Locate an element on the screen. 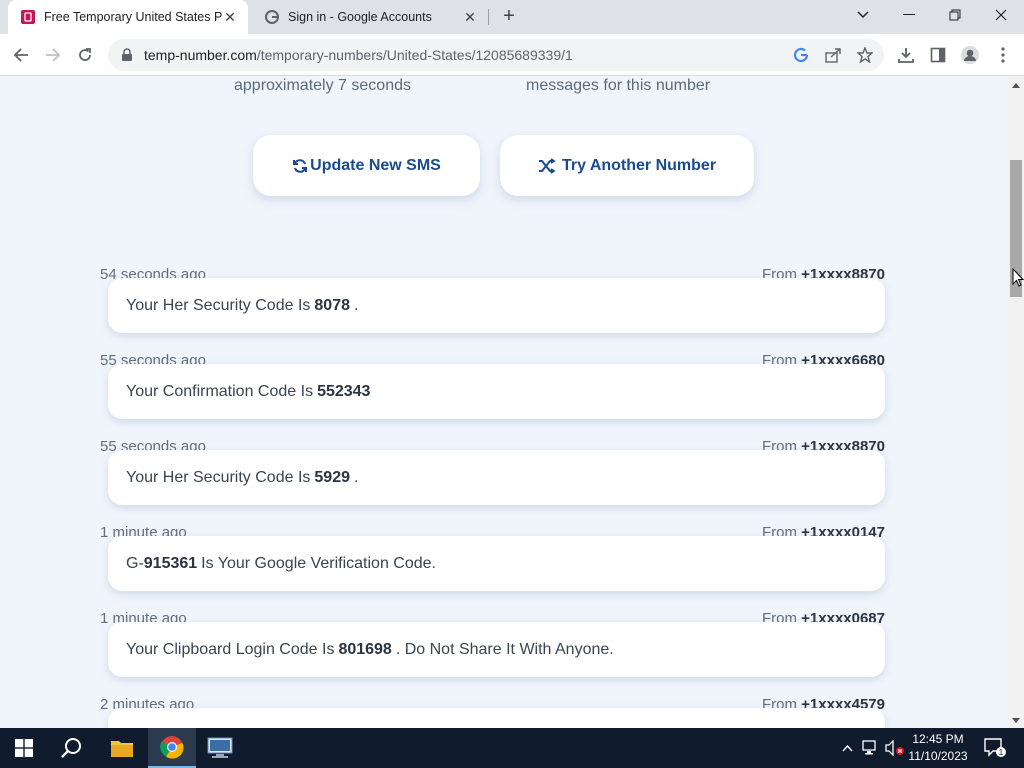 The height and width of the screenshot is (768, 1024). taskbar-clock: 12:45 PM 11/10/2023 is located at coordinates (938, 748).